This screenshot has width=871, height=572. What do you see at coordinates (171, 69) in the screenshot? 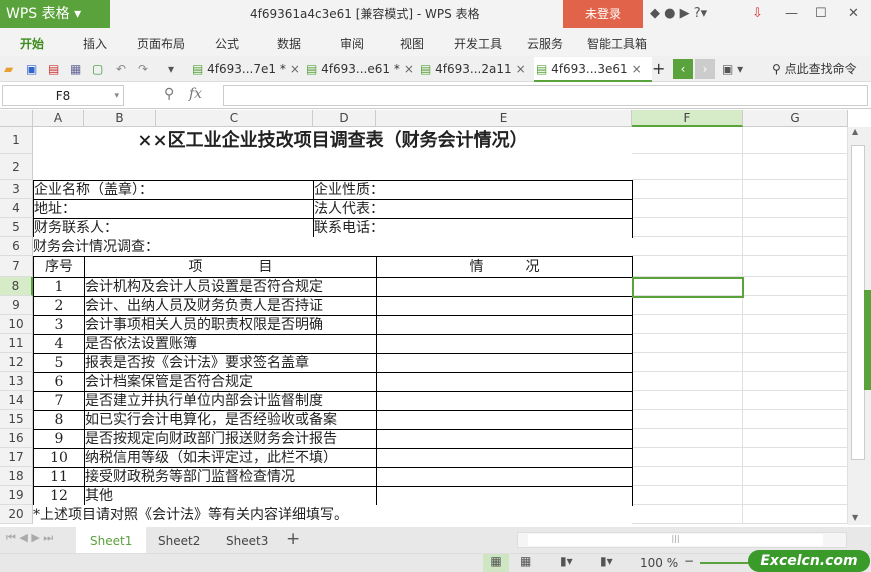
I see `more-dropdown-icon: ▾` at bounding box center [171, 69].